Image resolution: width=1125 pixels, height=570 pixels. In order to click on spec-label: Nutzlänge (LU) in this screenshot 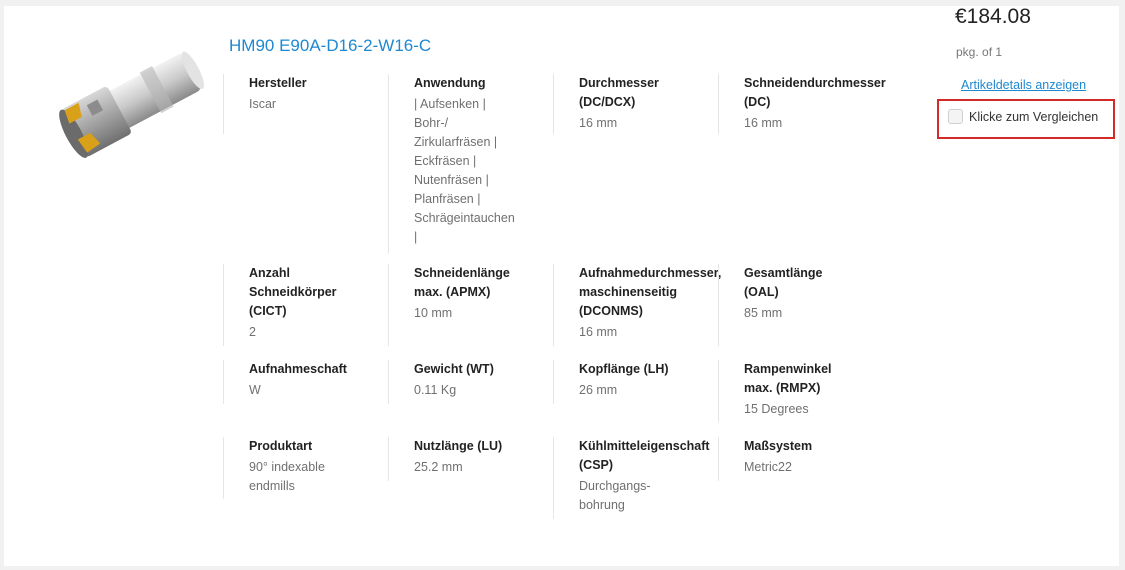, I will do `click(458, 446)`.